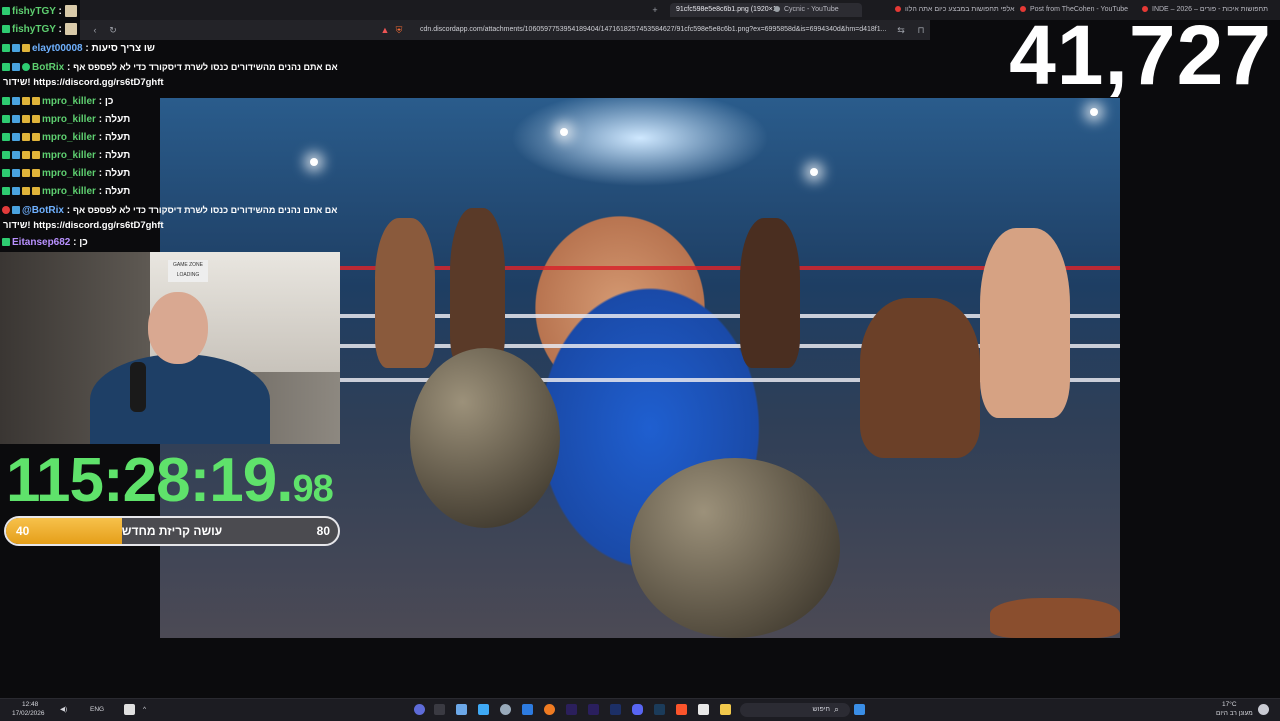 This screenshot has height=721, width=1280. I want to click on weather-temp: 17°C, so click(1229, 705).